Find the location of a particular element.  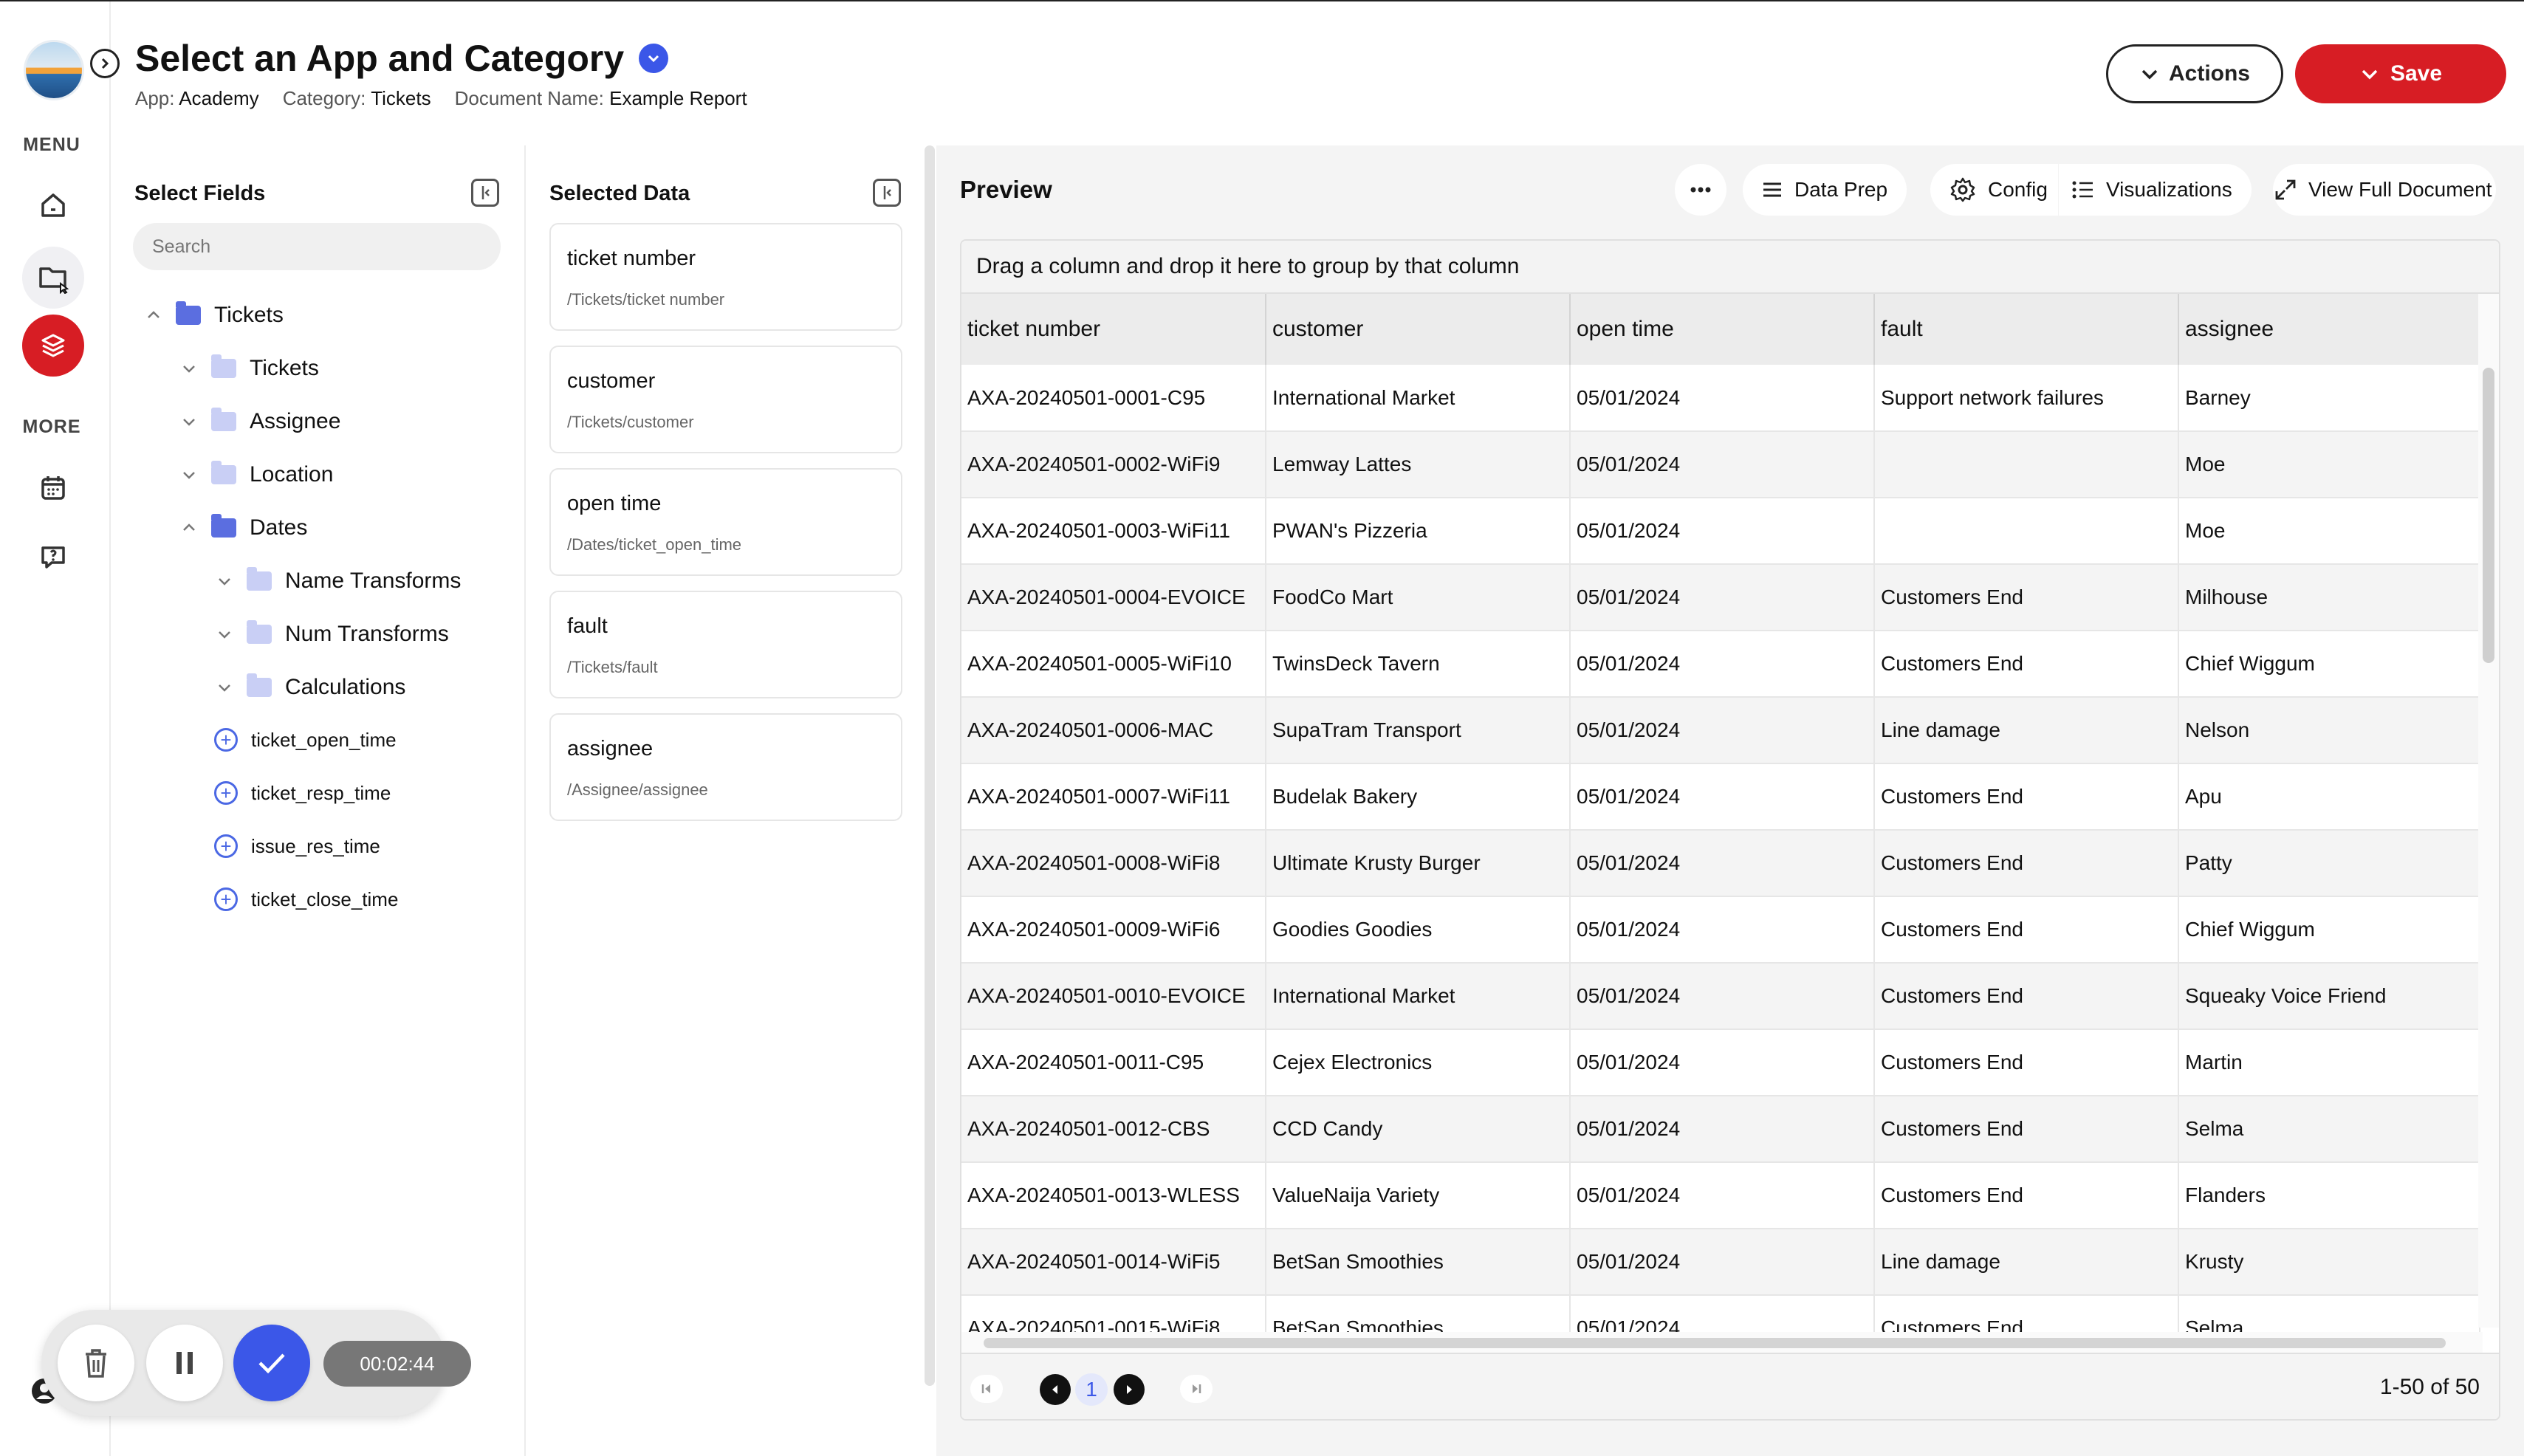

selected-field-card: ticket number /Tickets/ticket number is located at coordinates (725, 277).